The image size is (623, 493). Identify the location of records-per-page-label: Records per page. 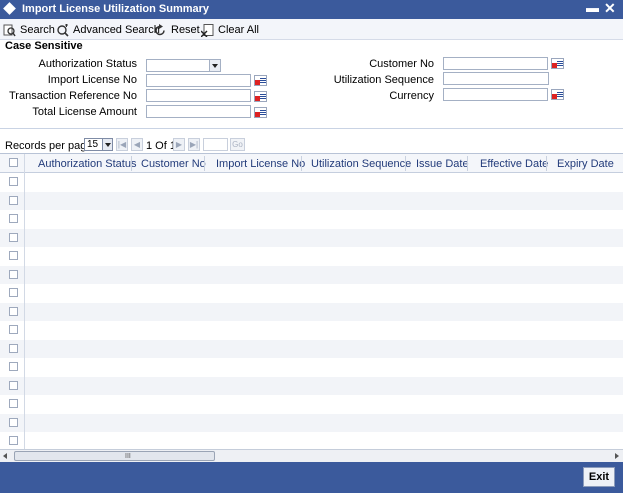
(49, 146).